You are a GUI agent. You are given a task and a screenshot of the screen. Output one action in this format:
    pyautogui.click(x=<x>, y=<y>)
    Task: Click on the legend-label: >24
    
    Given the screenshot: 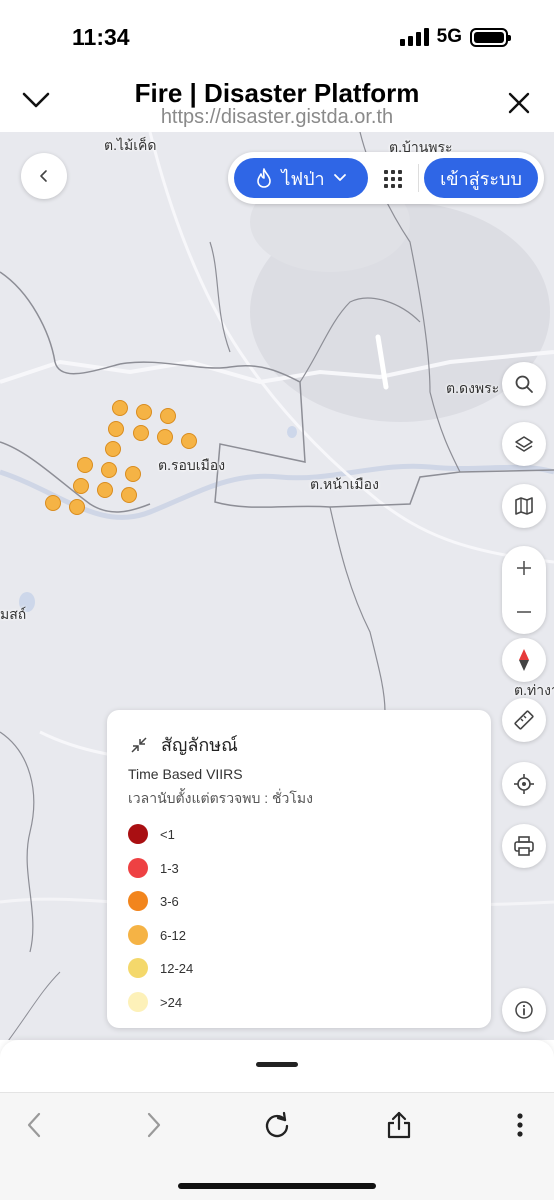 What is the action you would take?
    pyautogui.click(x=171, y=1002)
    